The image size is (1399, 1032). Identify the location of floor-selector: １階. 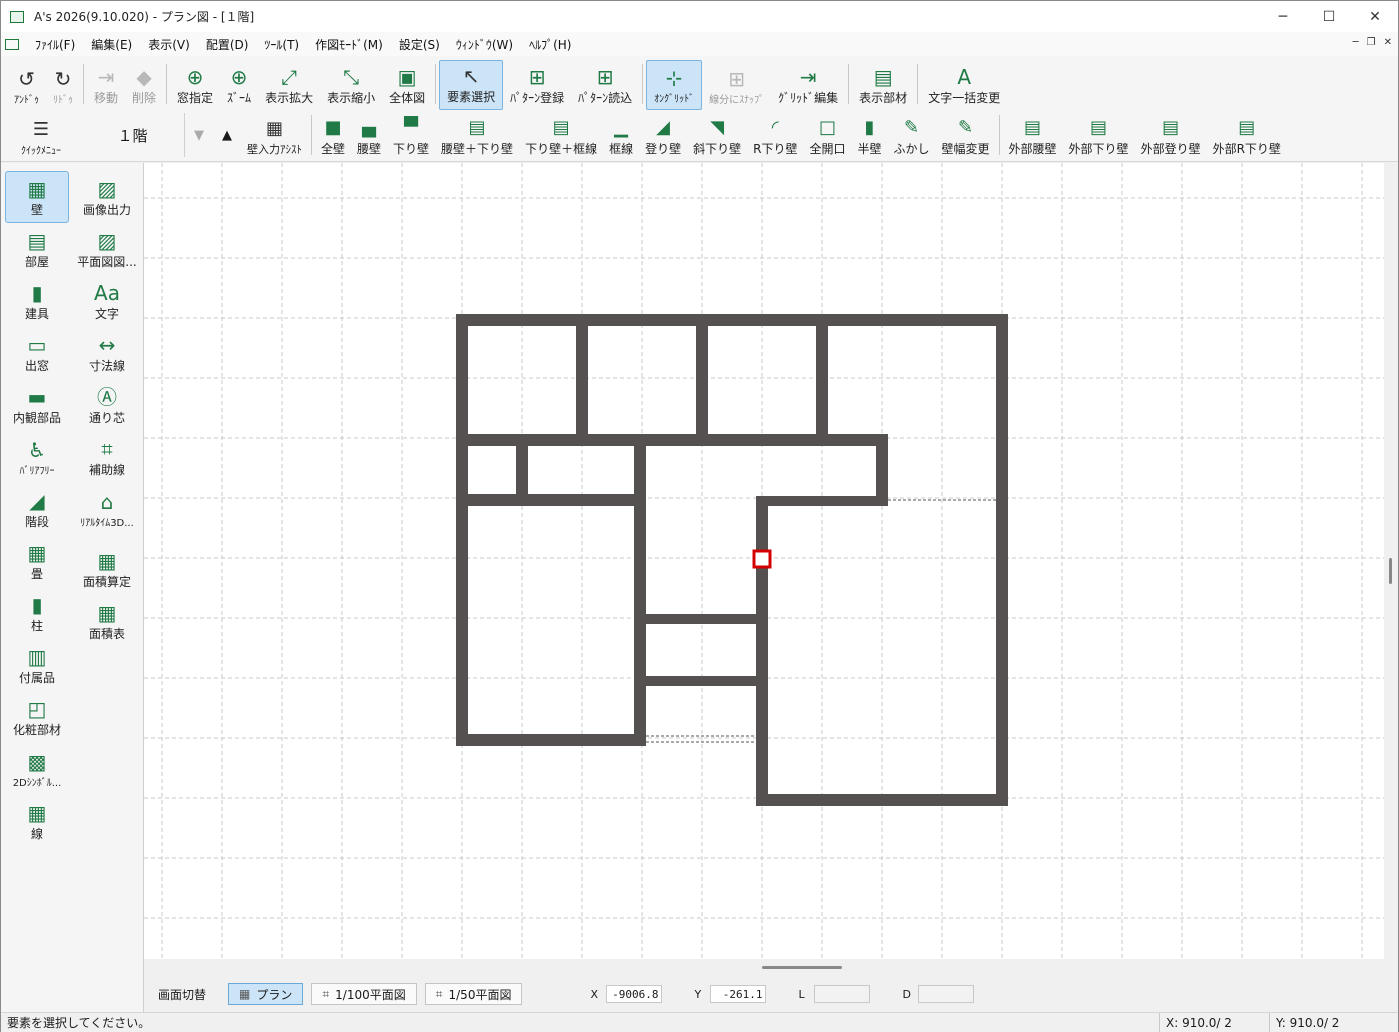
(133, 135).